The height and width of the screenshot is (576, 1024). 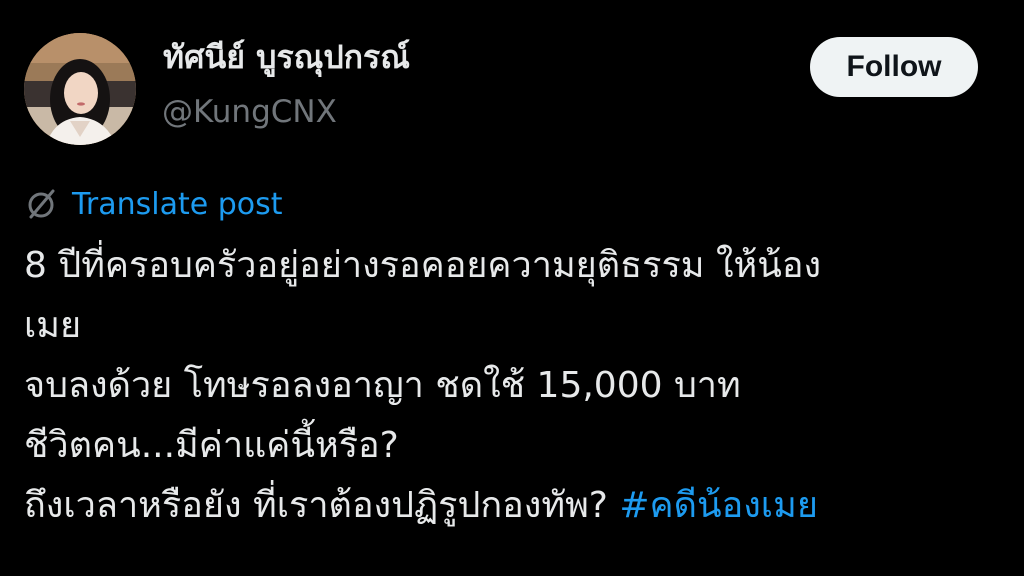 I want to click on translate-post-link: Translate post, so click(x=177, y=204).